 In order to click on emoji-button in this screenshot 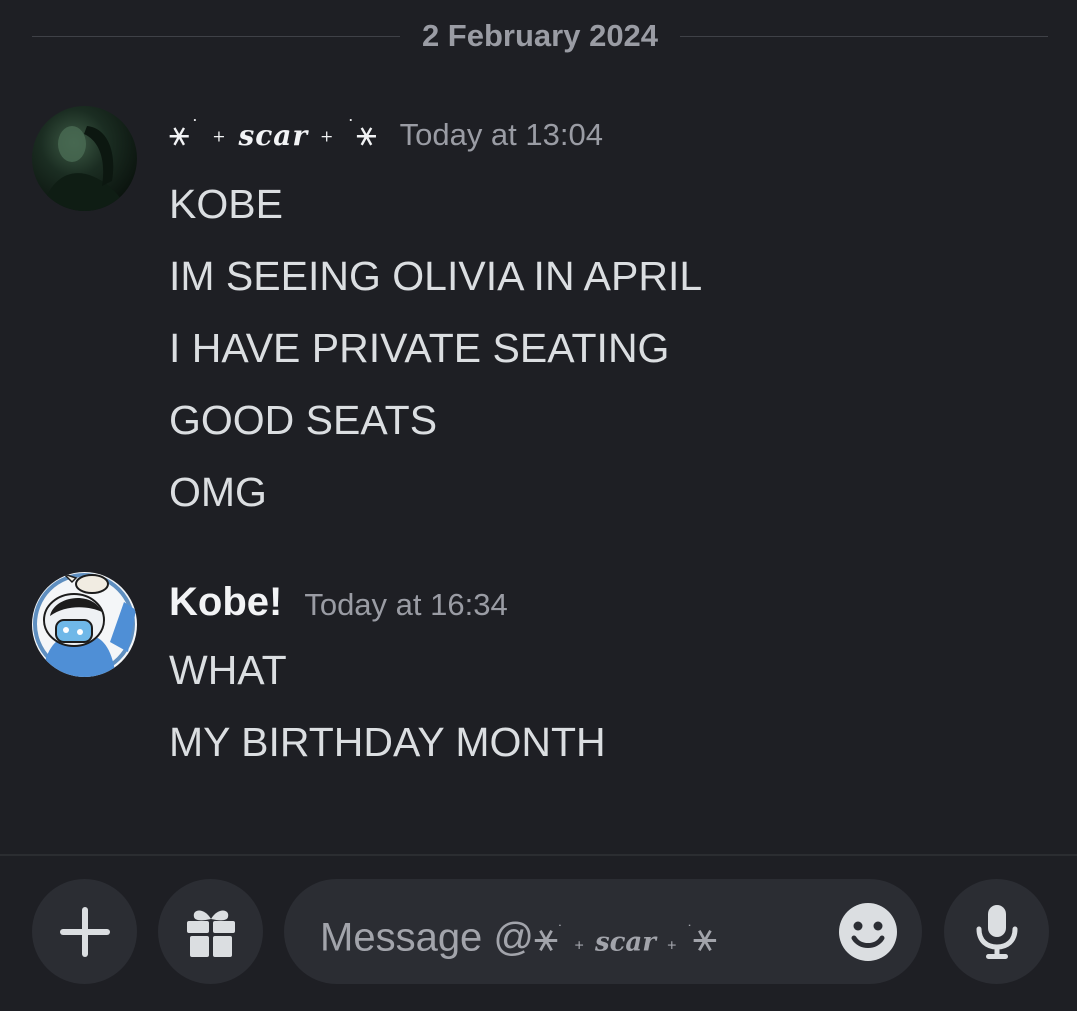, I will do `click(868, 932)`.